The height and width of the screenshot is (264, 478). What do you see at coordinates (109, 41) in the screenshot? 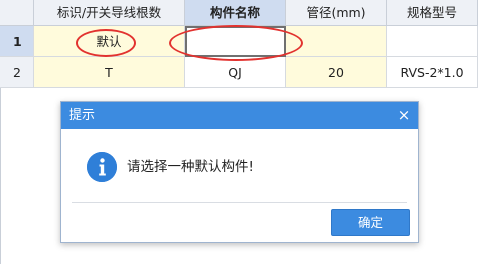
I see `cell-row1-id: 默认` at bounding box center [109, 41].